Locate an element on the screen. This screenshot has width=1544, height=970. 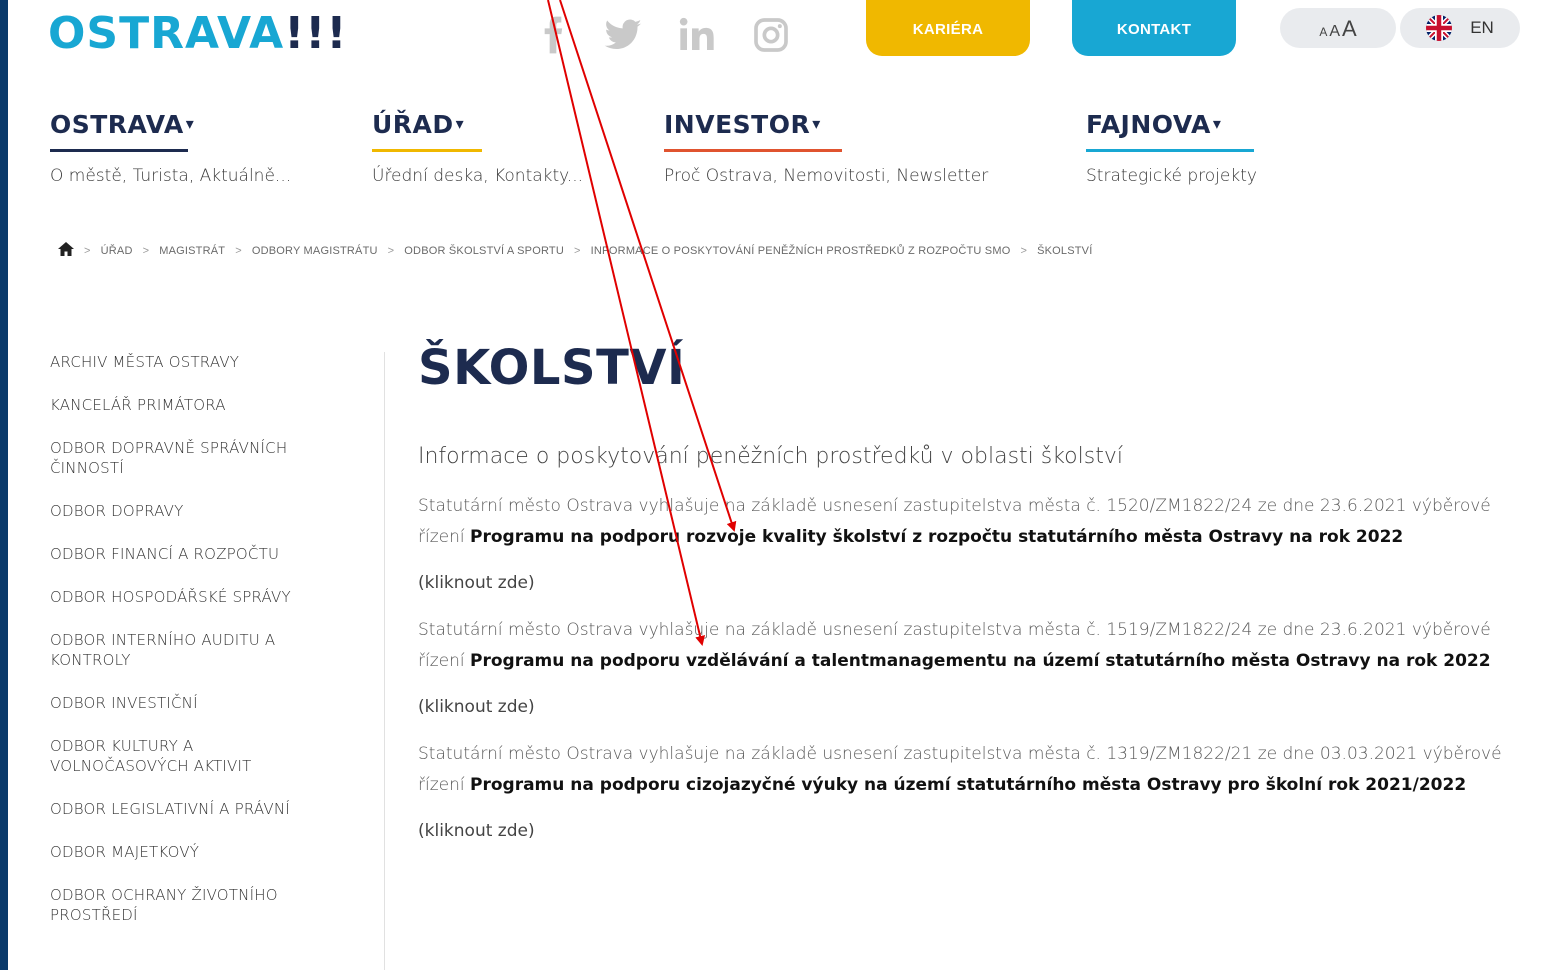
sidebar-item-kancelar-primatora: KANCELÁŘ PRIMÁTORA is located at coordinates (200, 405).